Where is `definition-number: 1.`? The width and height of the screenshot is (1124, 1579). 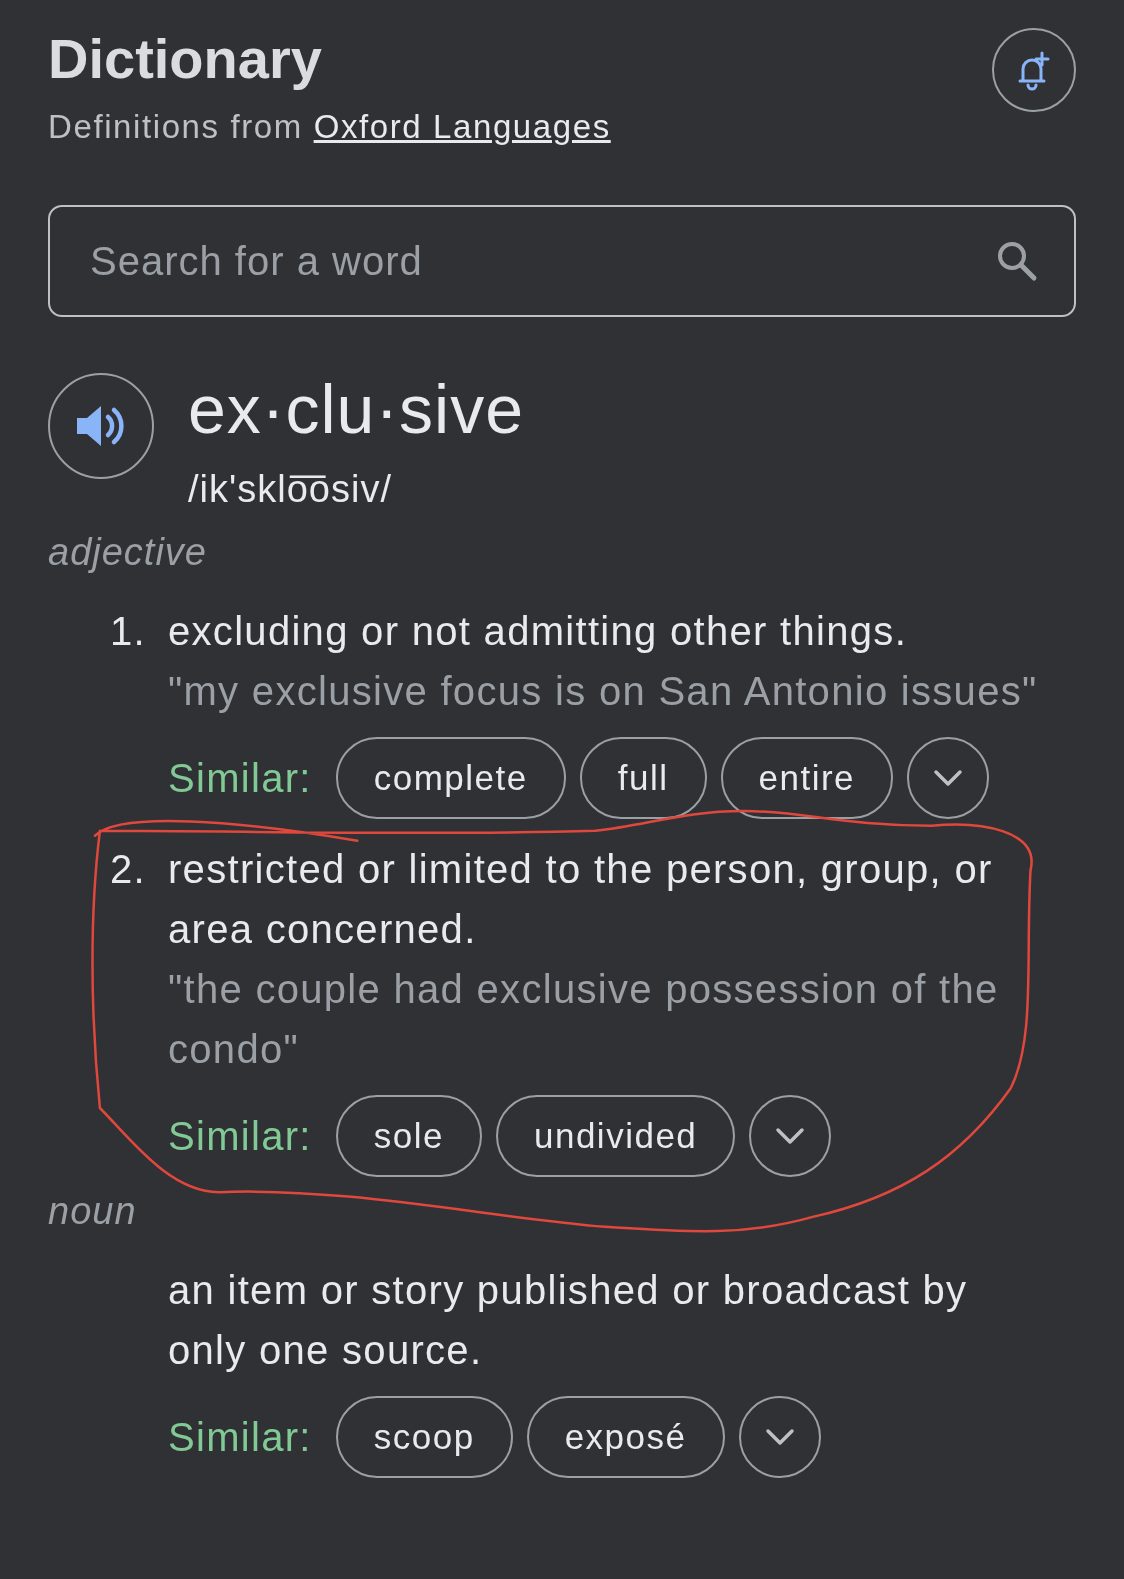
definition-number: 1. is located at coordinates (128, 631).